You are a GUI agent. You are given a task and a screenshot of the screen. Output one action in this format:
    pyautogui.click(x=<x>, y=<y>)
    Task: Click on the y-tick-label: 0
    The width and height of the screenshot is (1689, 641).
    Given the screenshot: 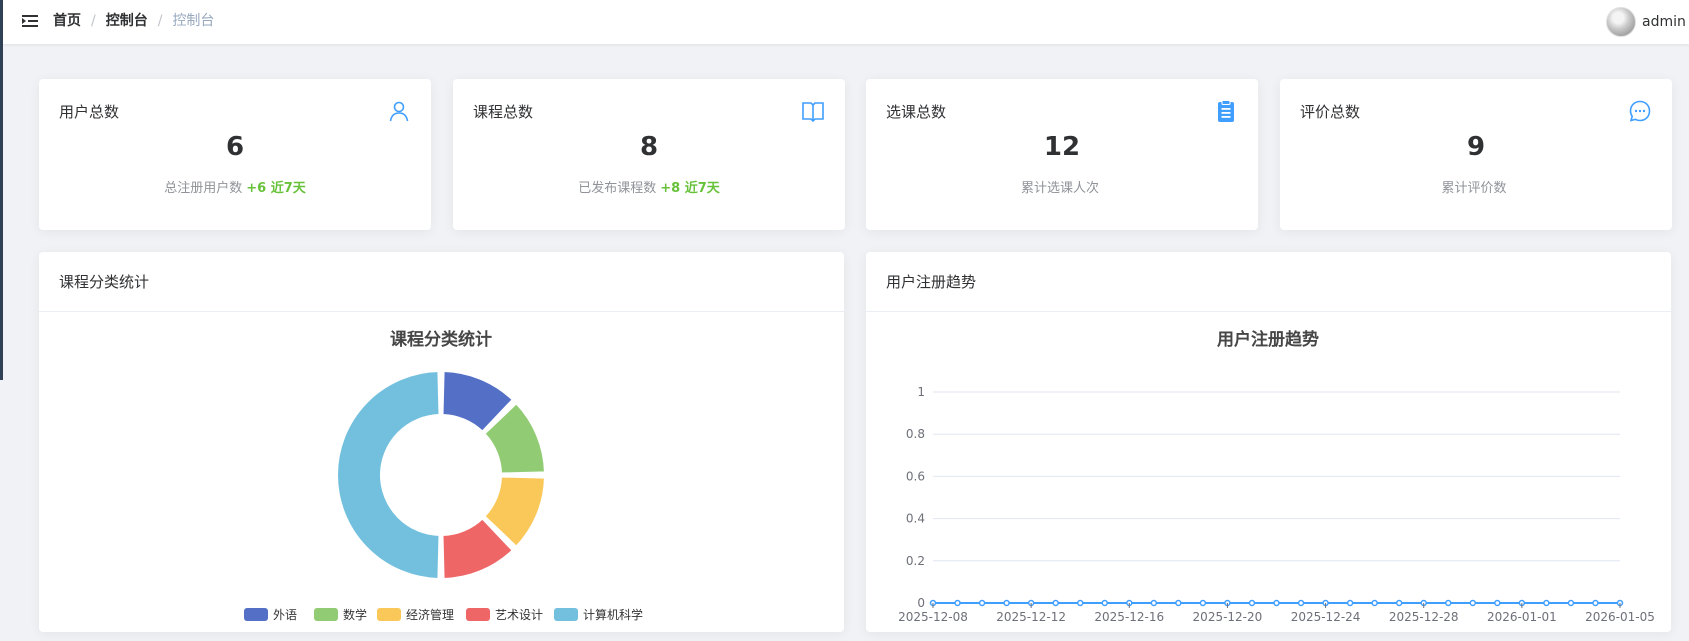 What is the action you would take?
    pyautogui.click(x=921, y=603)
    